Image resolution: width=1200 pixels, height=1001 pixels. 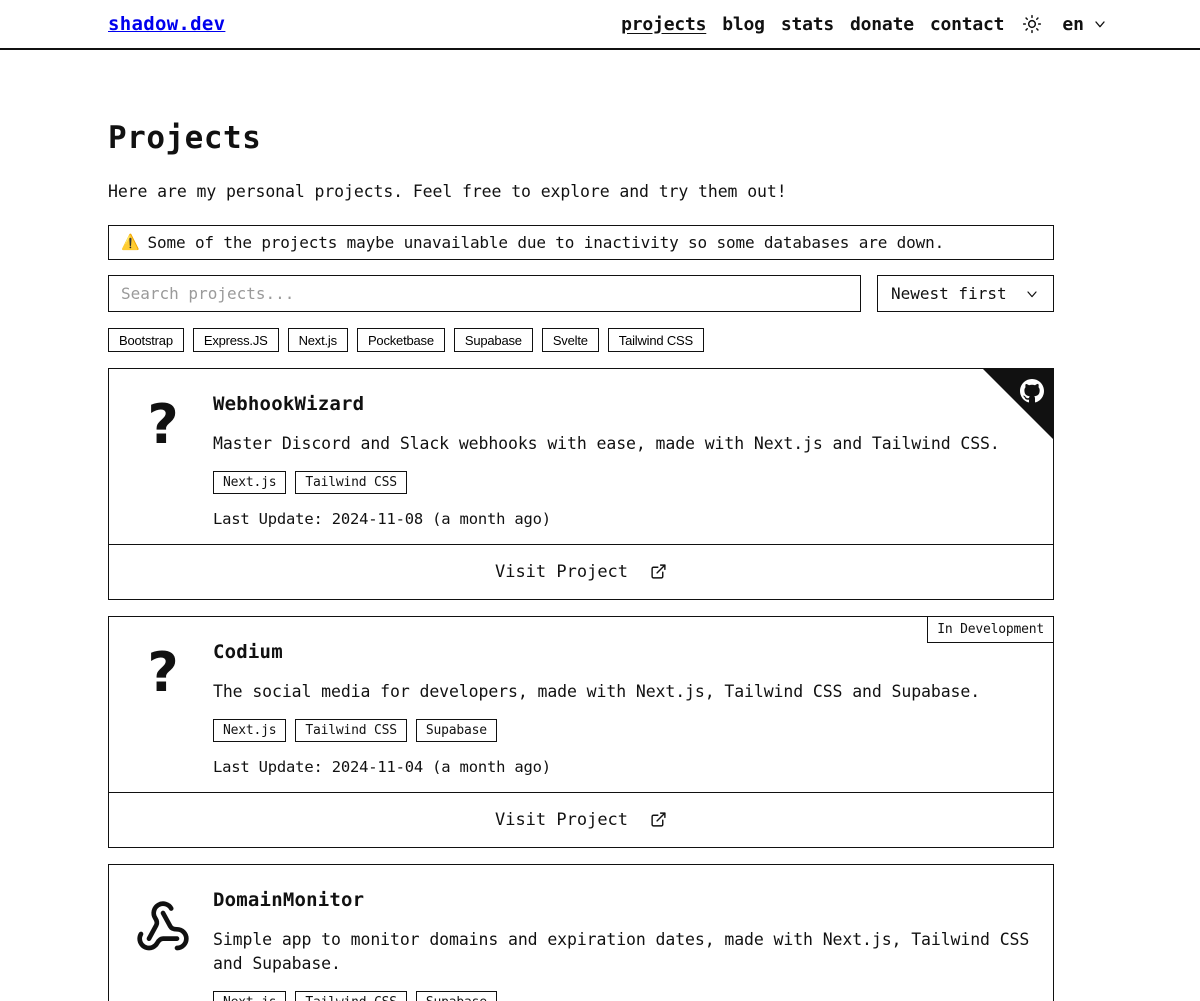 I want to click on projects-controls: Newest first, so click(x=581, y=293).